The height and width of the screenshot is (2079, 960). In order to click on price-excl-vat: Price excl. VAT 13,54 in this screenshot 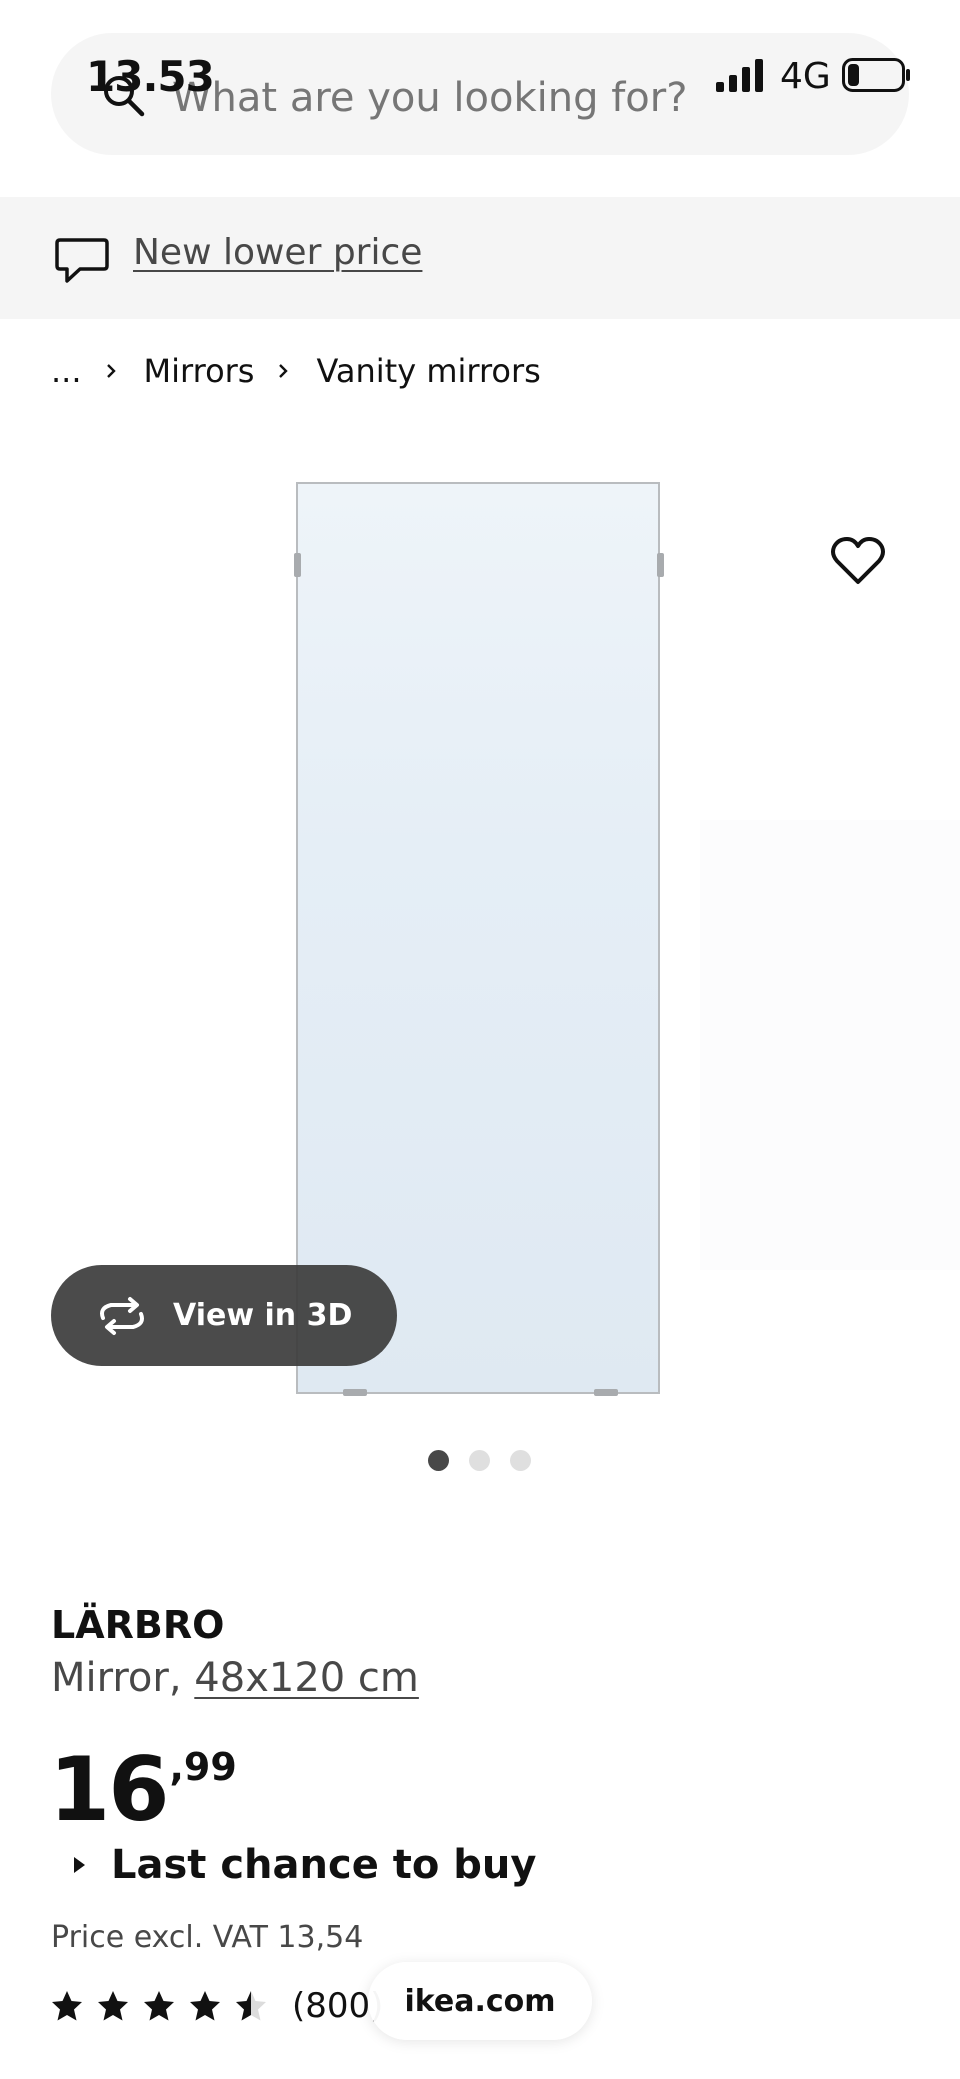, I will do `click(207, 1937)`.